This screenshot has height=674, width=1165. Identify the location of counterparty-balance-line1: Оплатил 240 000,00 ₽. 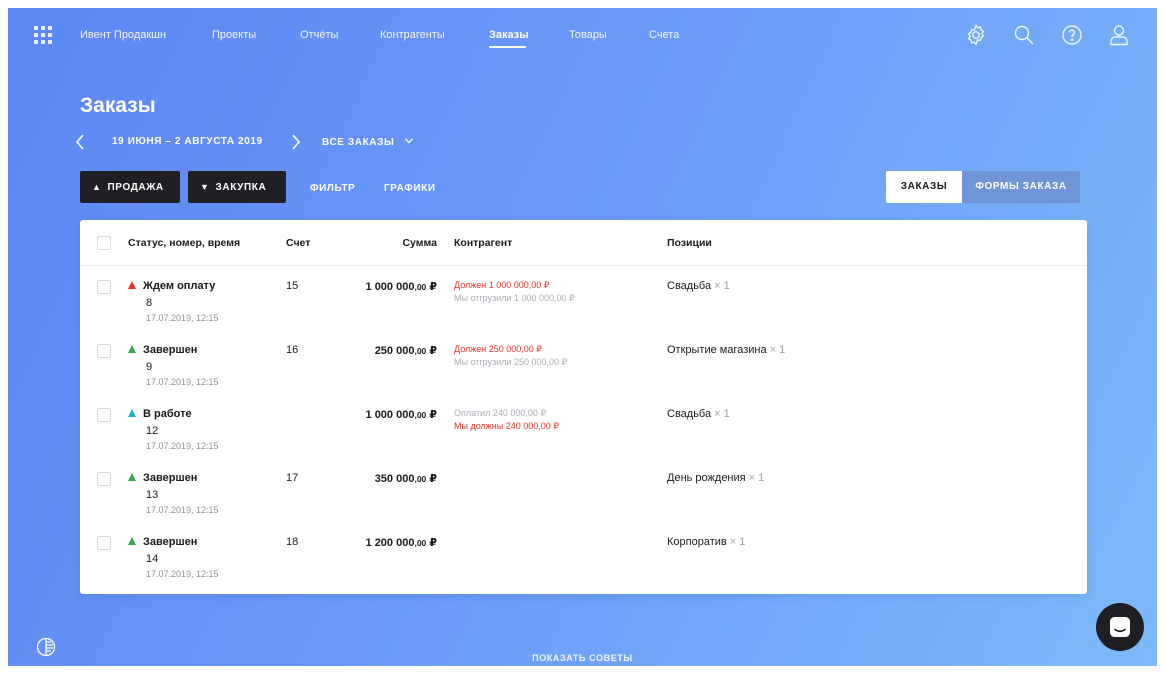
(500, 413).